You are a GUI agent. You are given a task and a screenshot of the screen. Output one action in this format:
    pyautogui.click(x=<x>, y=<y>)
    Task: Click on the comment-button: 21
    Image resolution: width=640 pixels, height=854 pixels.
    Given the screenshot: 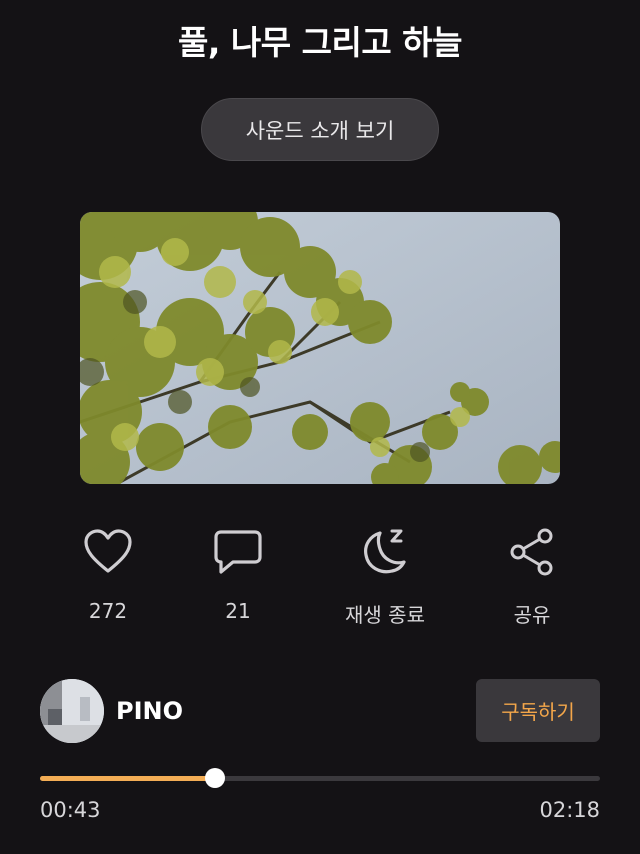 What is the action you would take?
    pyautogui.click(x=238, y=574)
    